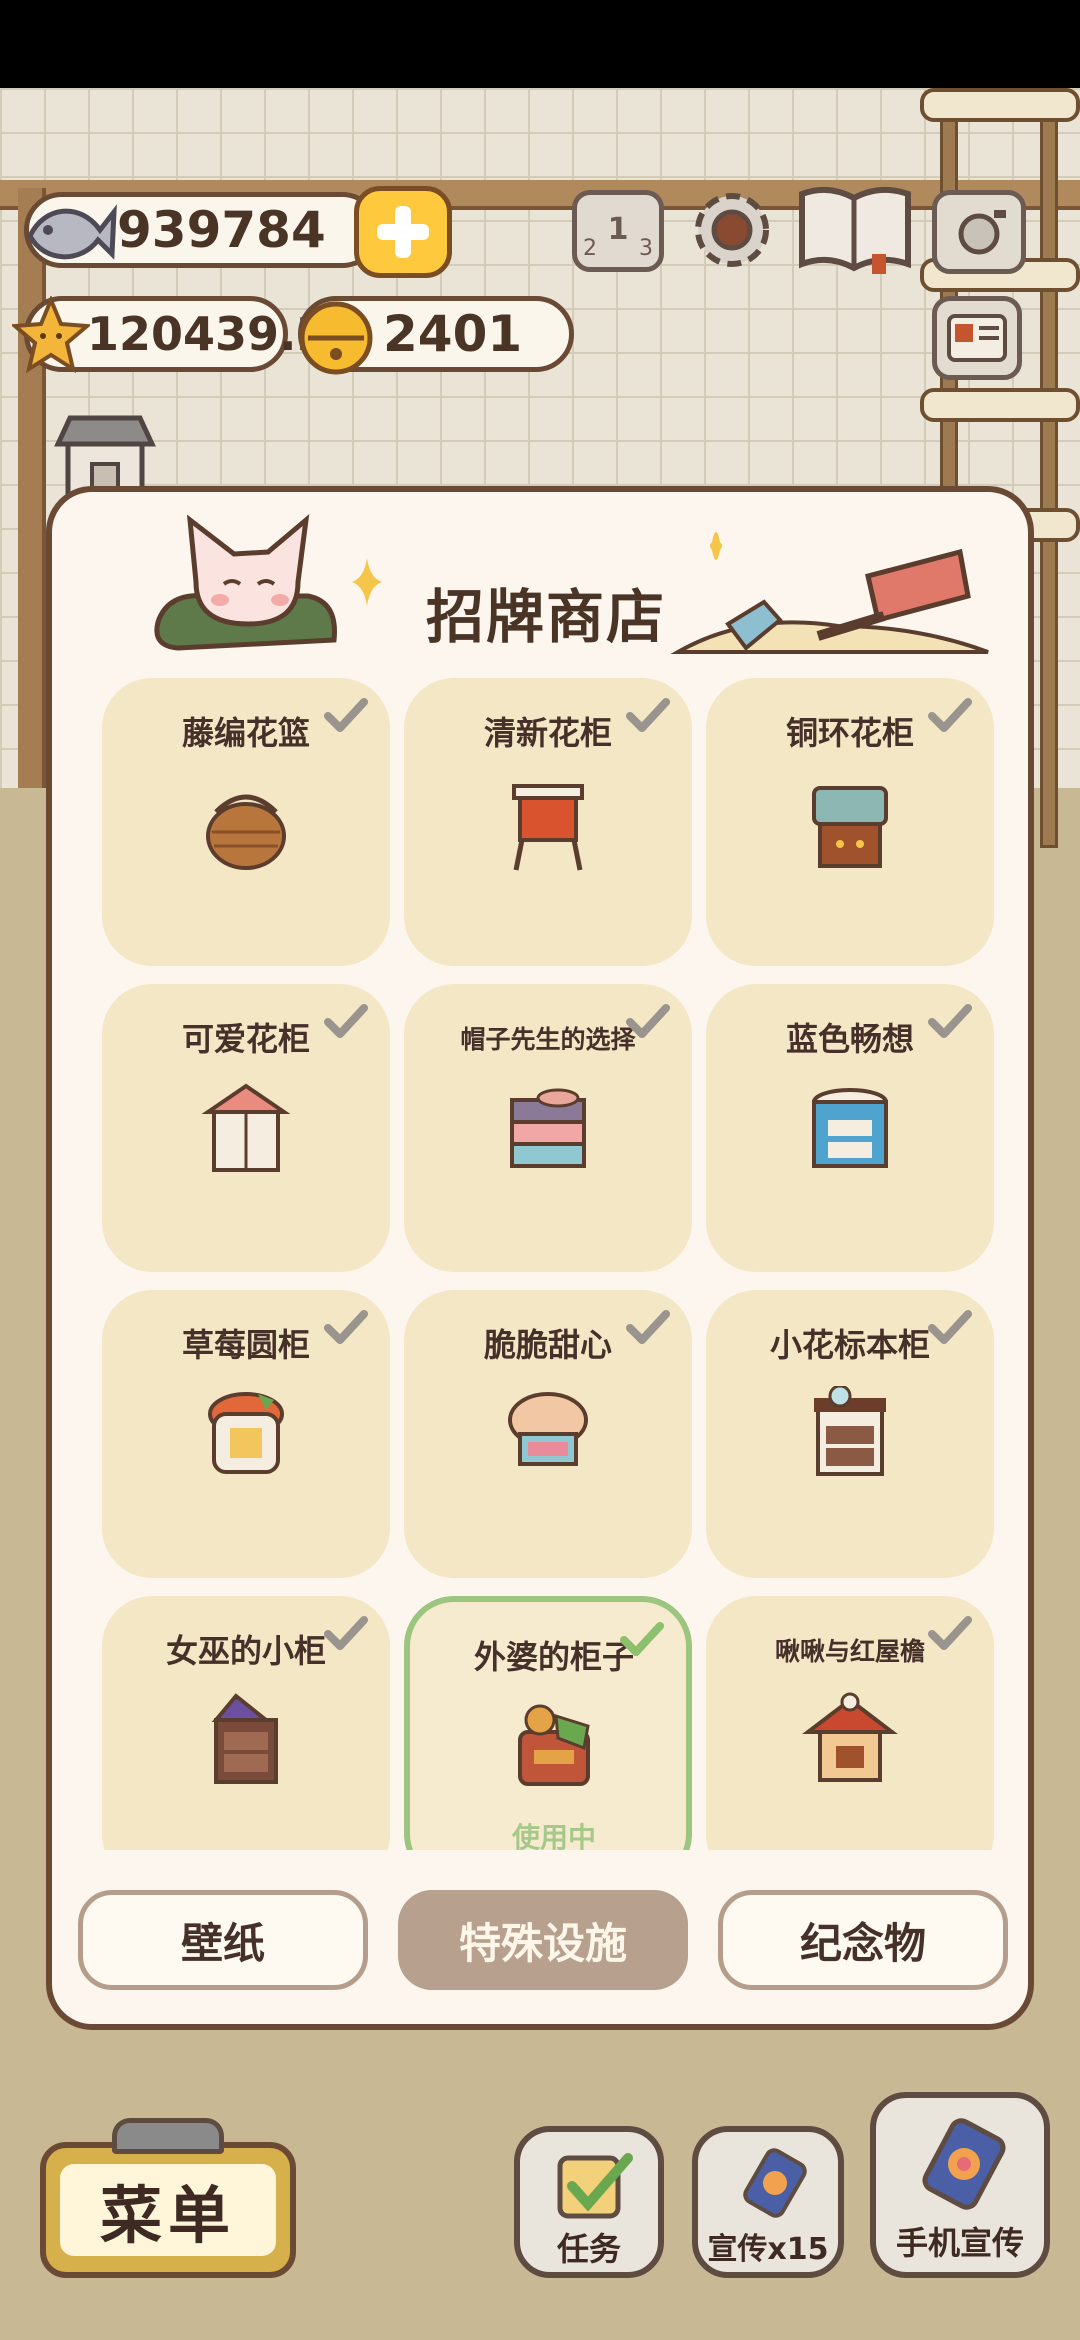  Describe the element at coordinates (732, 230) in the screenshot. I see `settings-gear-icon` at that location.